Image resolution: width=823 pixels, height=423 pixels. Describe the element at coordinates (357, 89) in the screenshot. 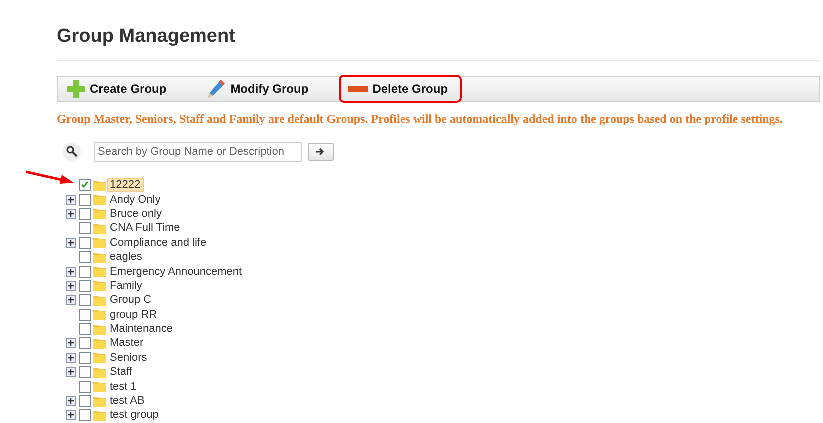

I see `minus-icon` at that location.